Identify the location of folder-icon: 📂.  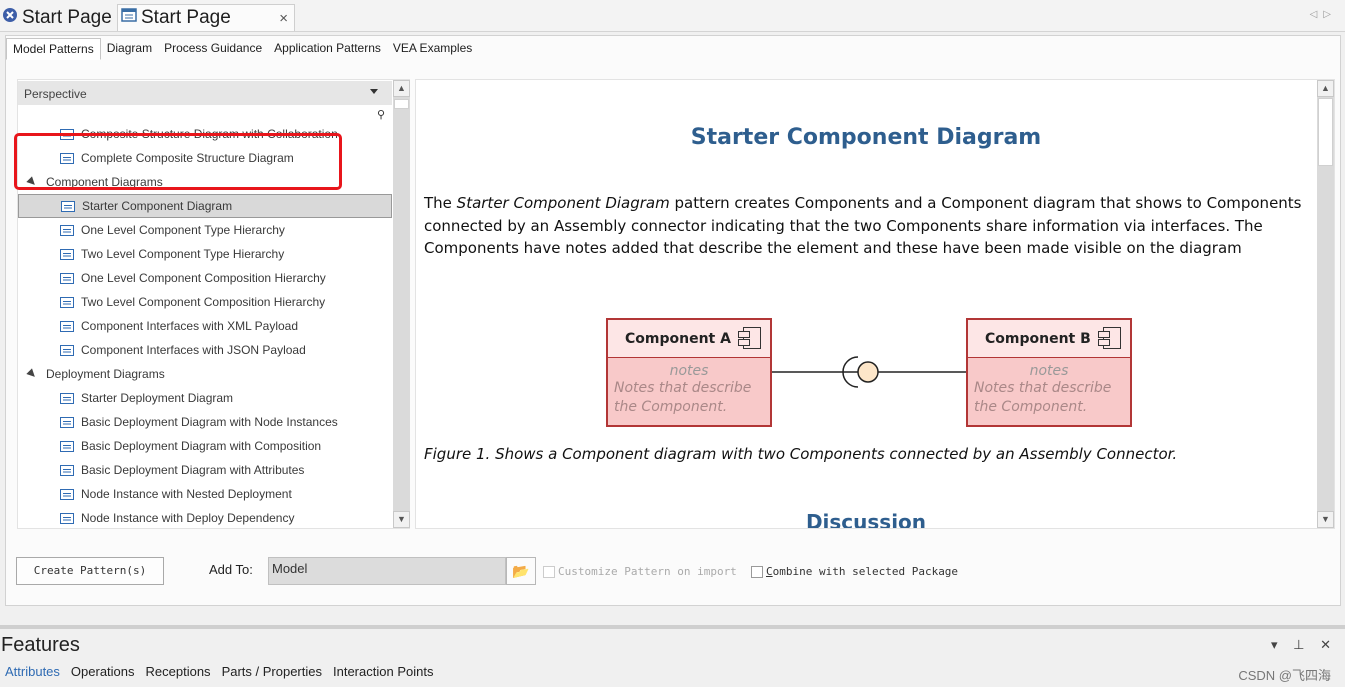
(521, 571).